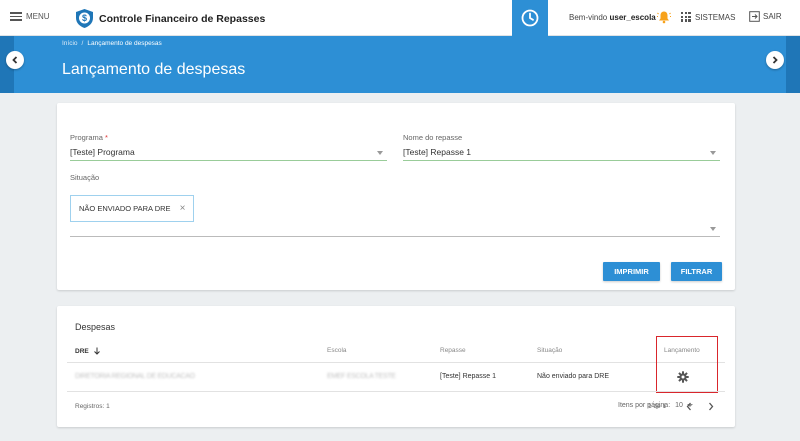 This screenshot has height=441, width=800. I want to click on menu-label: MENU, so click(38, 16).